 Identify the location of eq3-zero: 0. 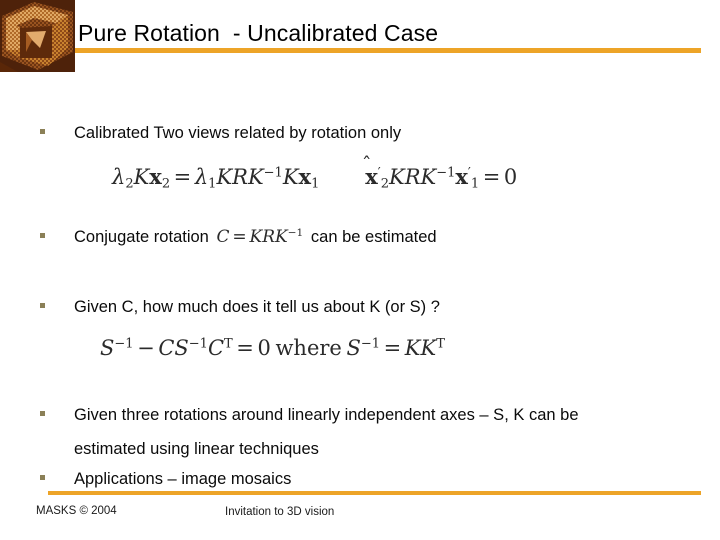
(264, 348).